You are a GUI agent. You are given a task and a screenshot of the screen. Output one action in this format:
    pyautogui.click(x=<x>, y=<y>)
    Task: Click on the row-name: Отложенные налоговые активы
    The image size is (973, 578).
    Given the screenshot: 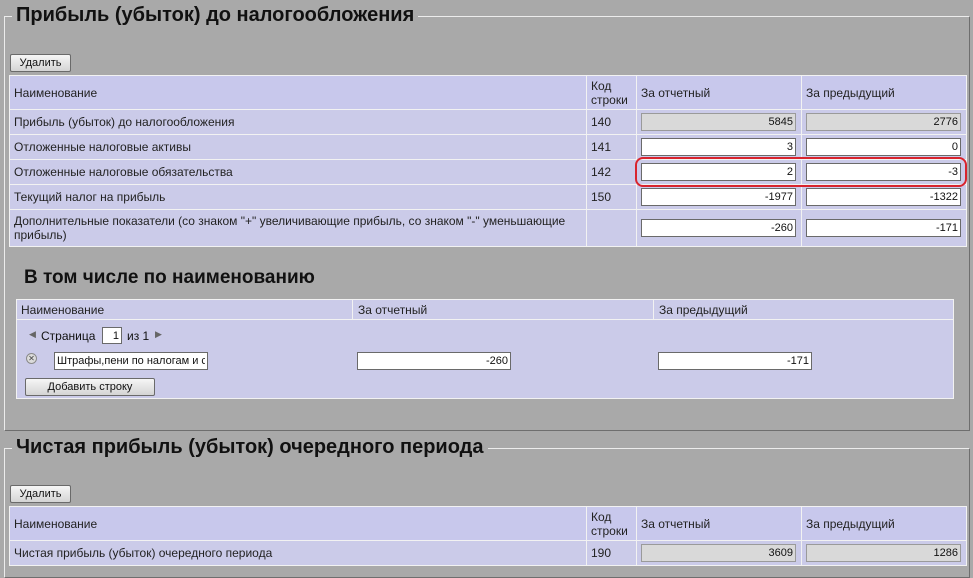 What is the action you would take?
    pyautogui.click(x=298, y=147)
    